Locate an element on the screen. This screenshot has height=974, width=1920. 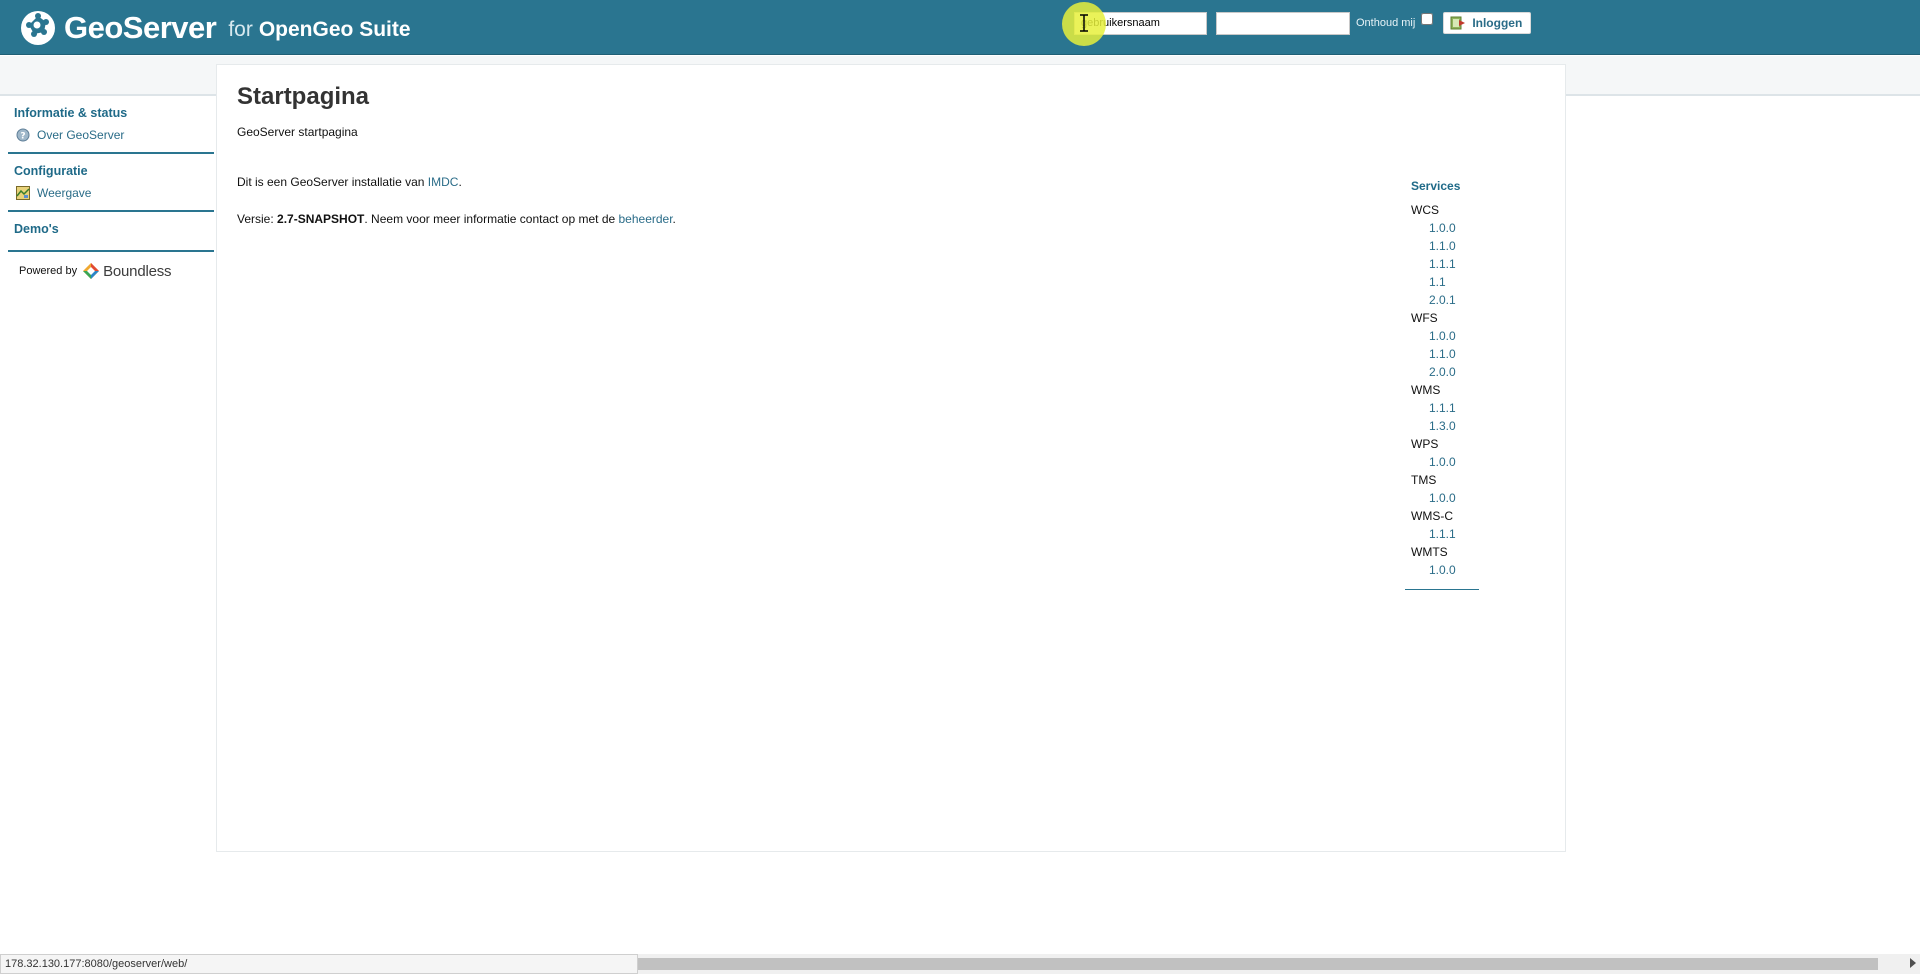
service-name-wps: WPS is located at coordinates (1425, 444).